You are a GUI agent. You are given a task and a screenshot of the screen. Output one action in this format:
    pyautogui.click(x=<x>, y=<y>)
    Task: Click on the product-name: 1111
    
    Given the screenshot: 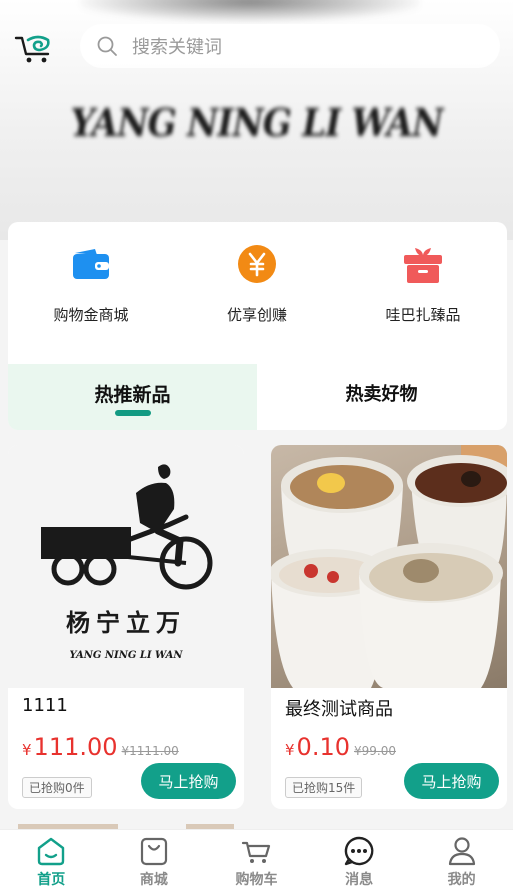 What is the action you would take?
    pyautogui.click(x=45, y=705)
    